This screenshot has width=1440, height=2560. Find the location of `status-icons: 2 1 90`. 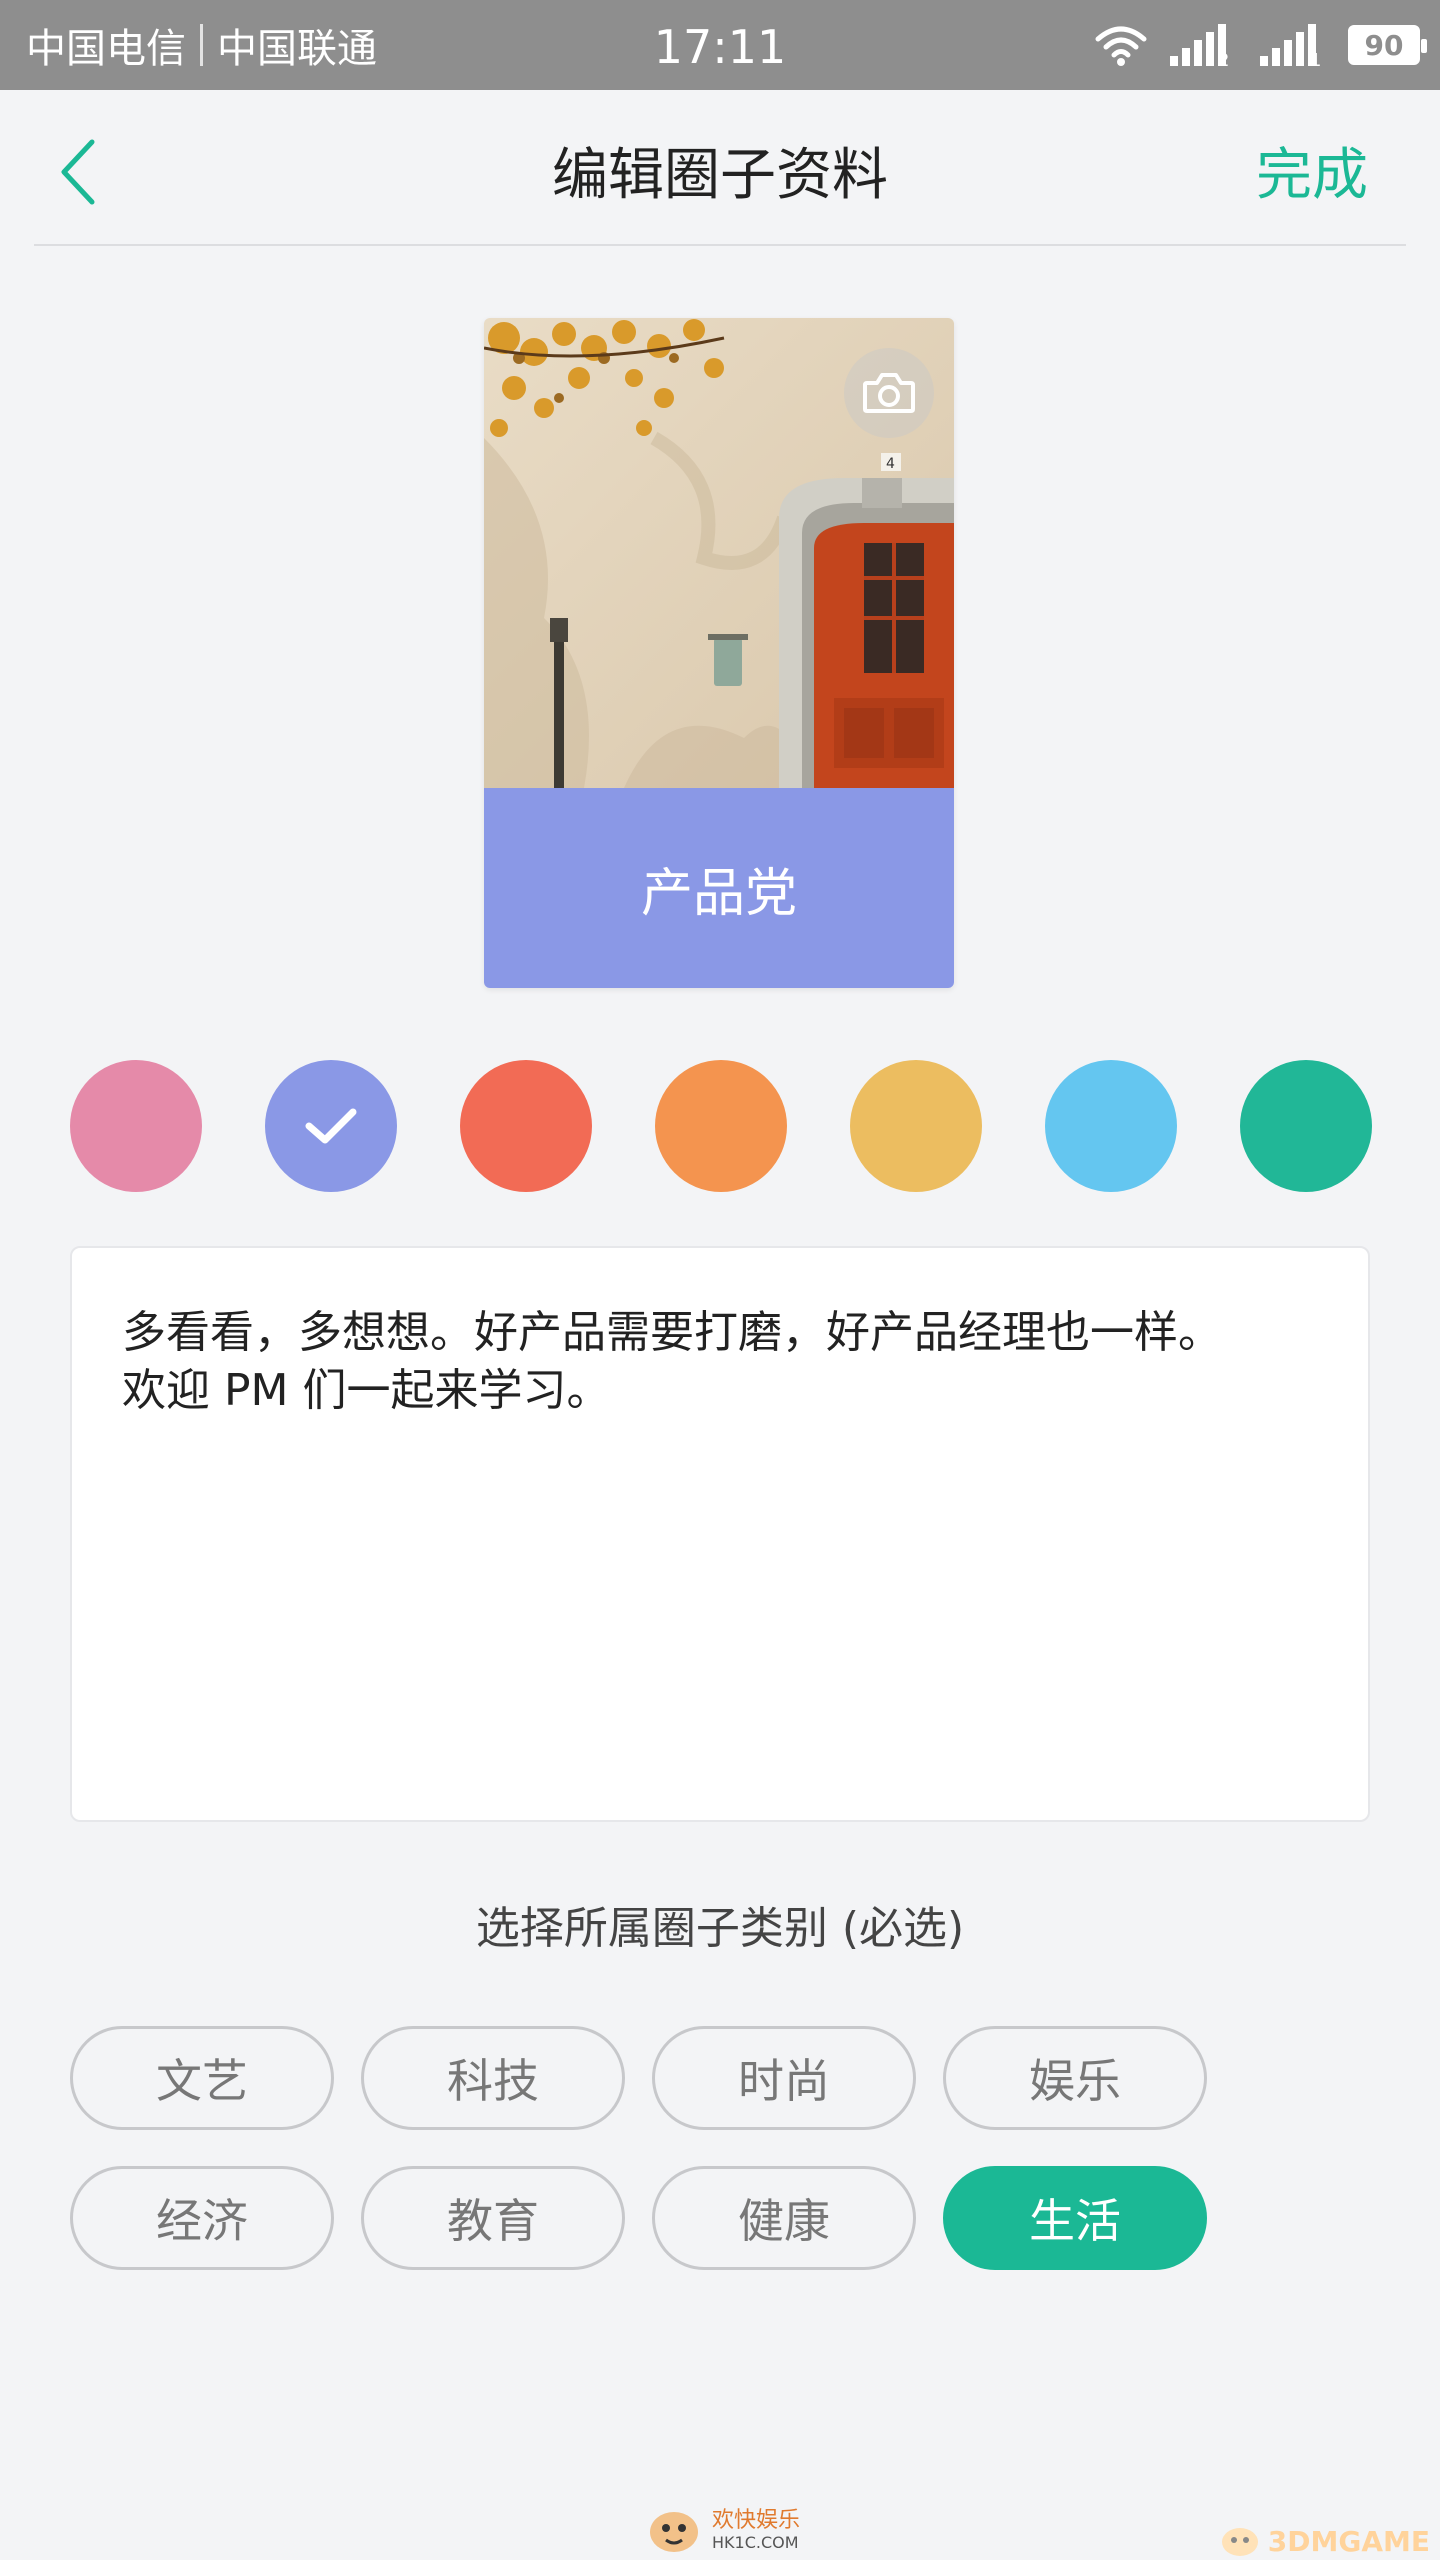

status-icons: 2 1 90 is located at coordinates (1260, 45).